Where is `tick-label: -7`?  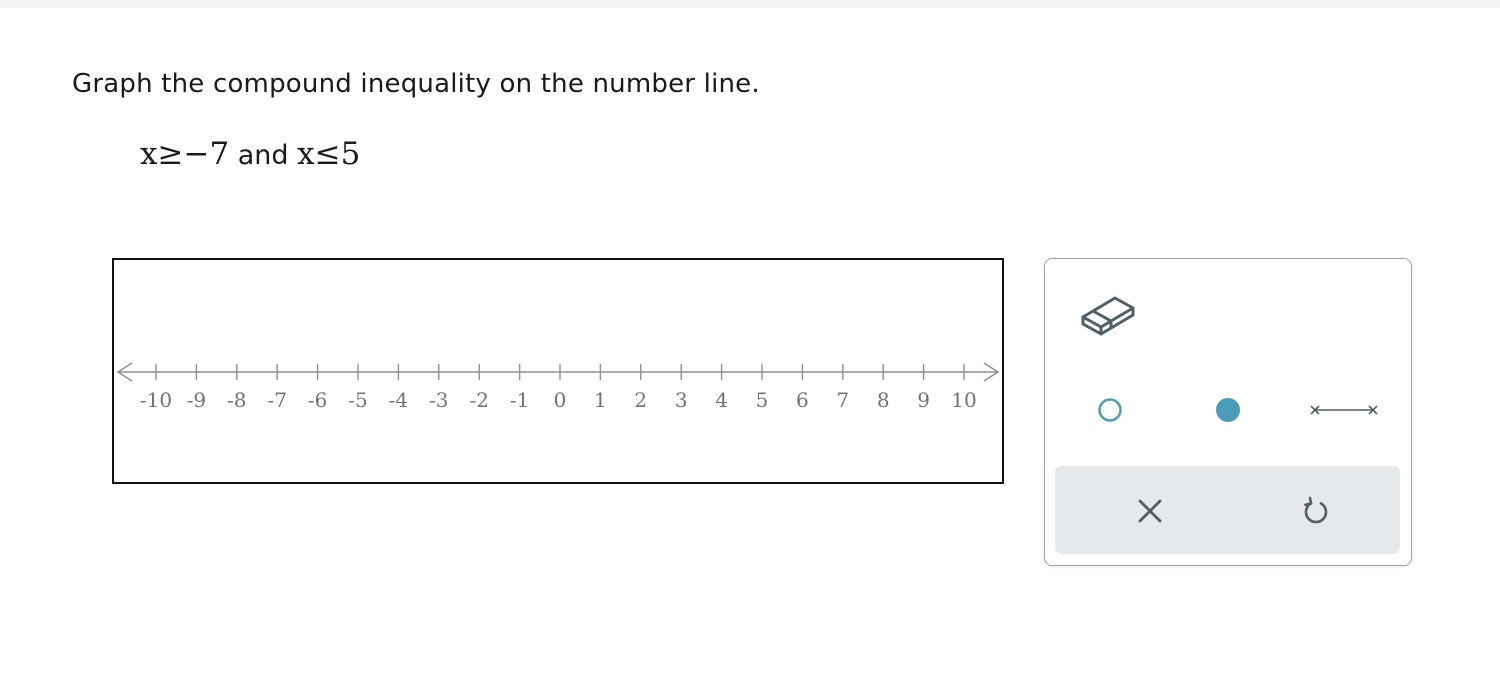 tick-label: -7 is located at coordinates (276, 400).